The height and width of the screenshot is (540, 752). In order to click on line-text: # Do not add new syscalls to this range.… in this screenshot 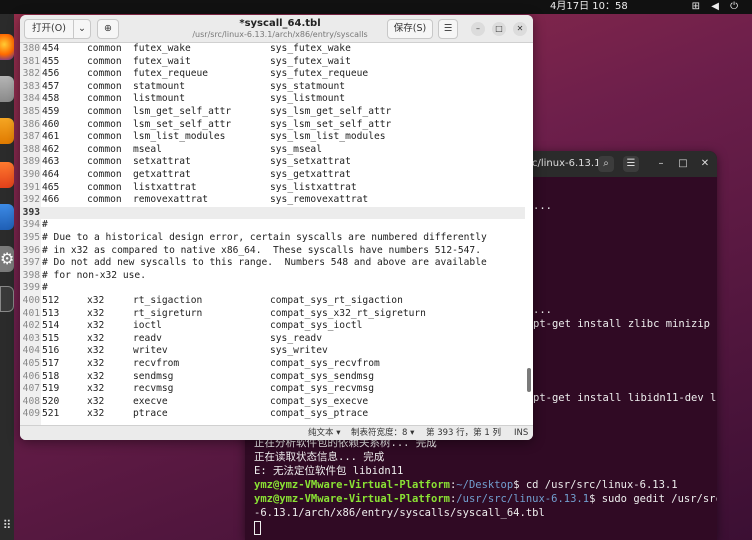, I will do `click(264, 263)`.